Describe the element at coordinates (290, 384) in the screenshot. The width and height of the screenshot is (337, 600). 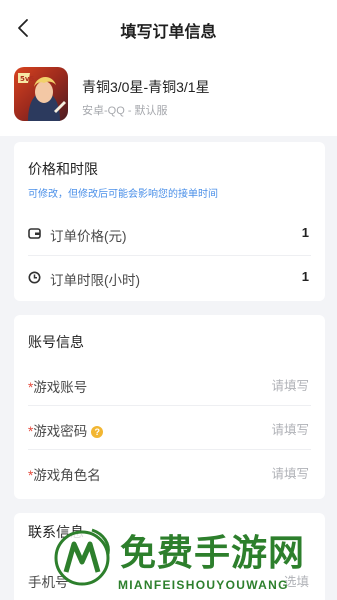
I see `game-account-input: 请填写` at that location.